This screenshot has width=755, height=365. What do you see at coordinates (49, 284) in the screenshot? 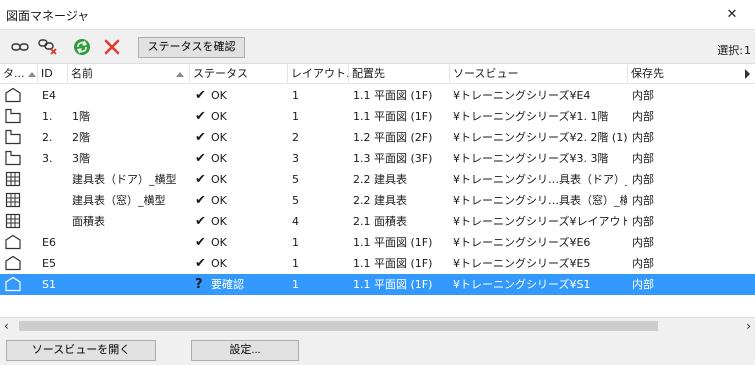
I see `cell-id: S1` at bounding box center [49, 284].